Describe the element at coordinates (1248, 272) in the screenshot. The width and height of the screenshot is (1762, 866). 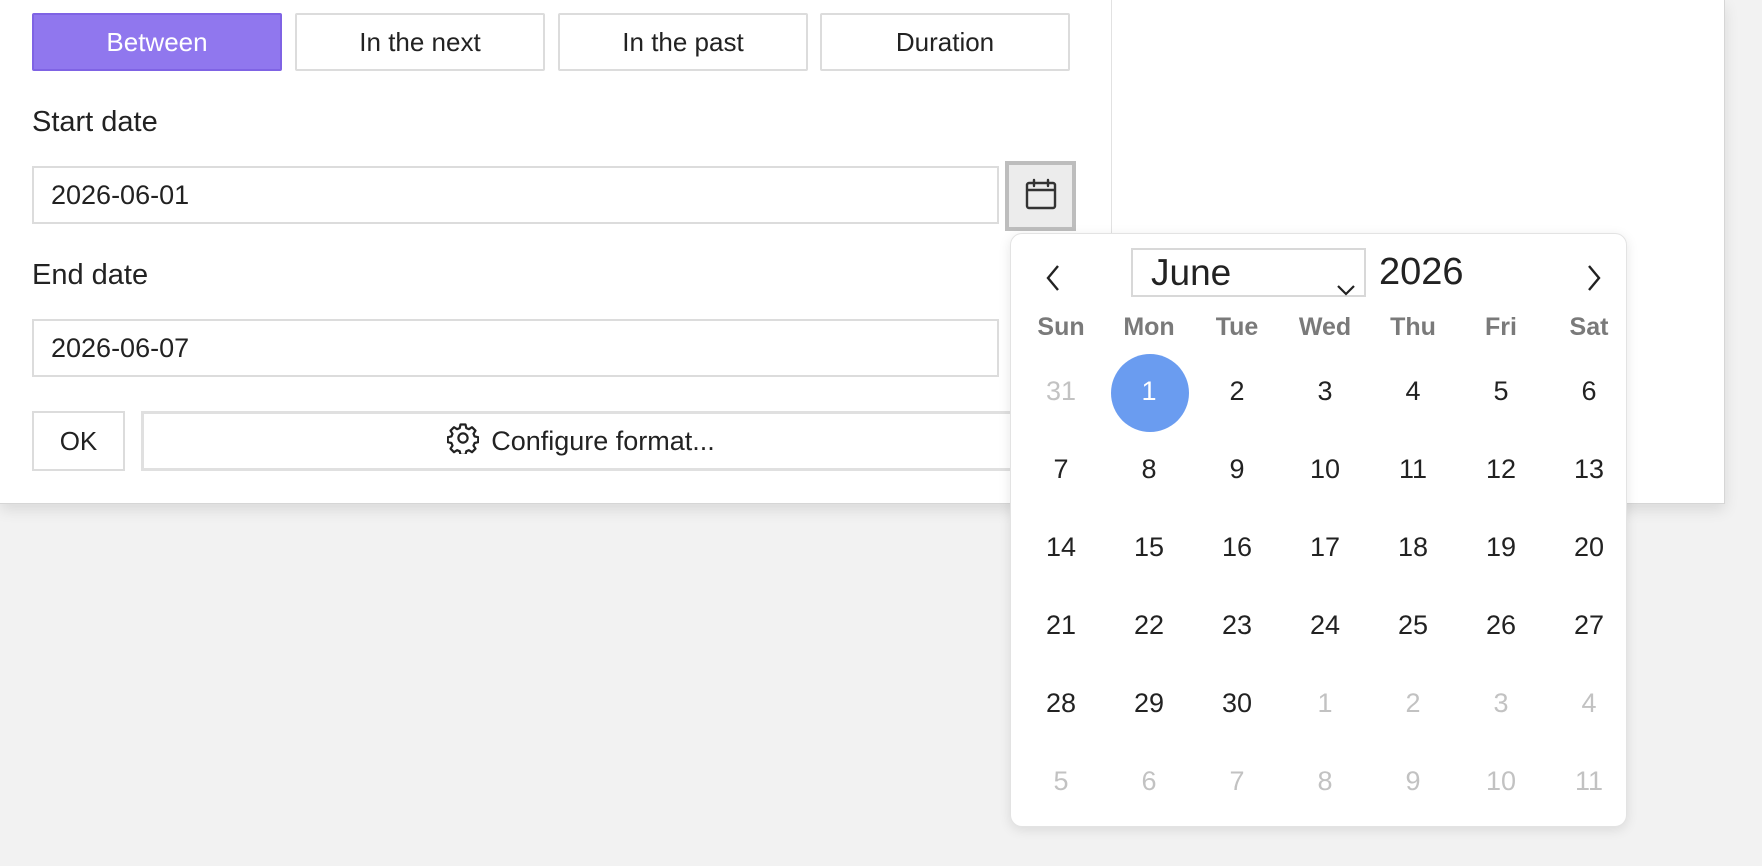
I see `month-select: June` at that location.